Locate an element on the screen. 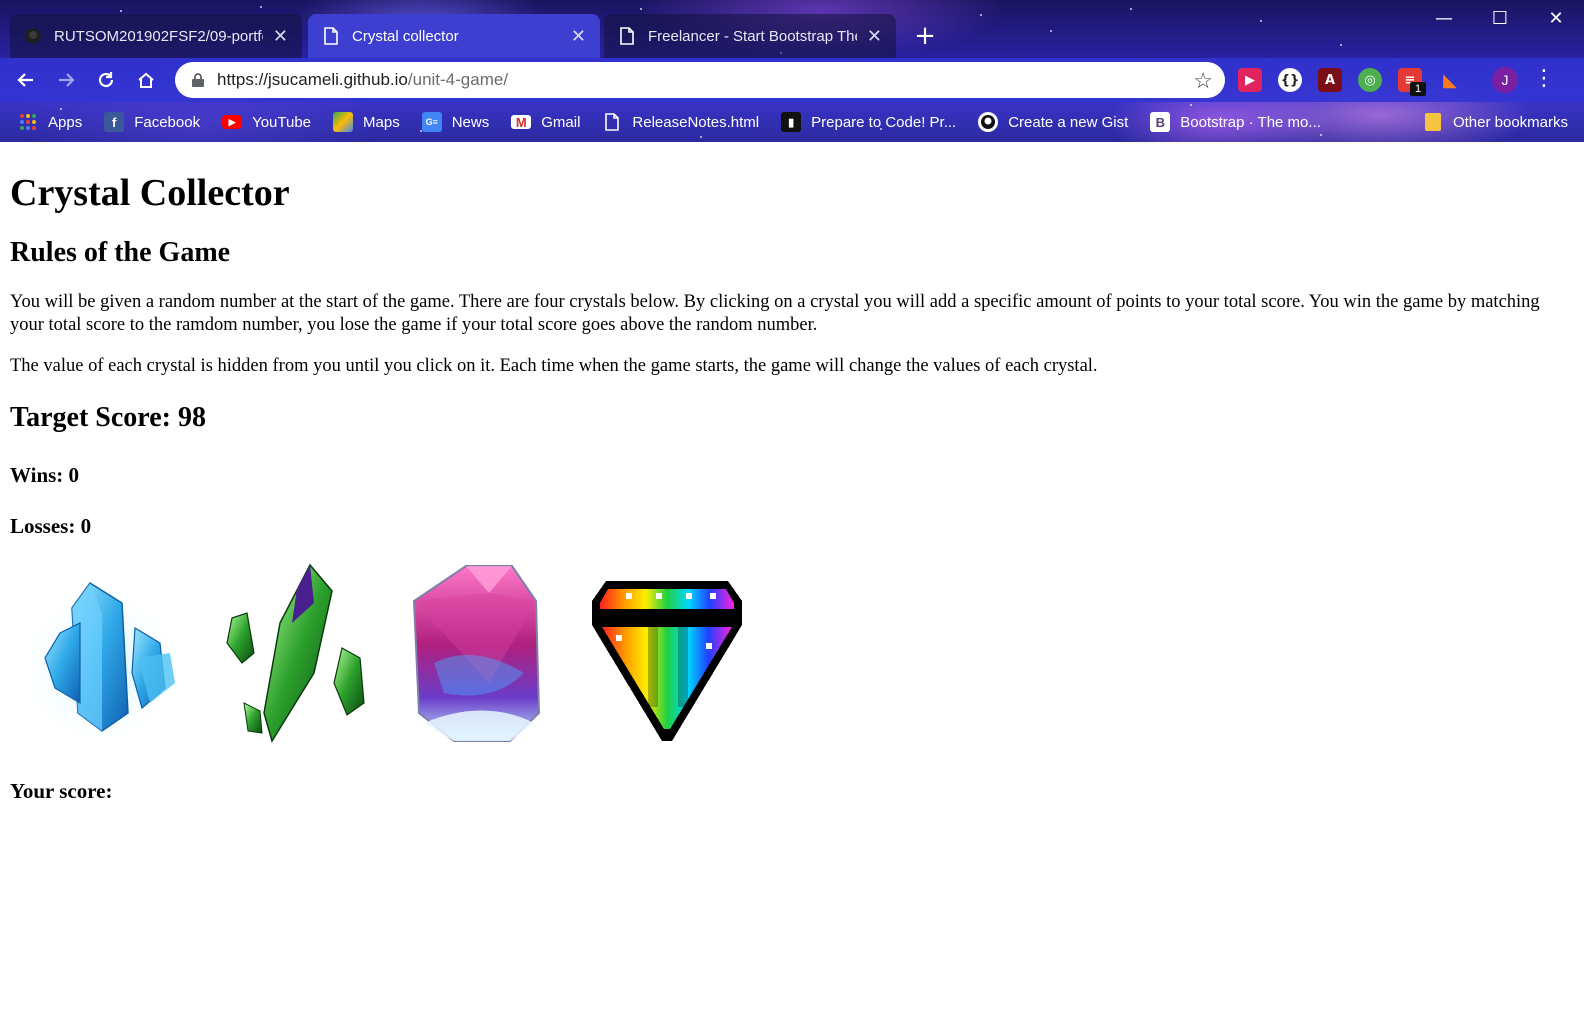 The image size is (1584, 1020). extension-code-icon: {} is located at coordinates (1290, 80).